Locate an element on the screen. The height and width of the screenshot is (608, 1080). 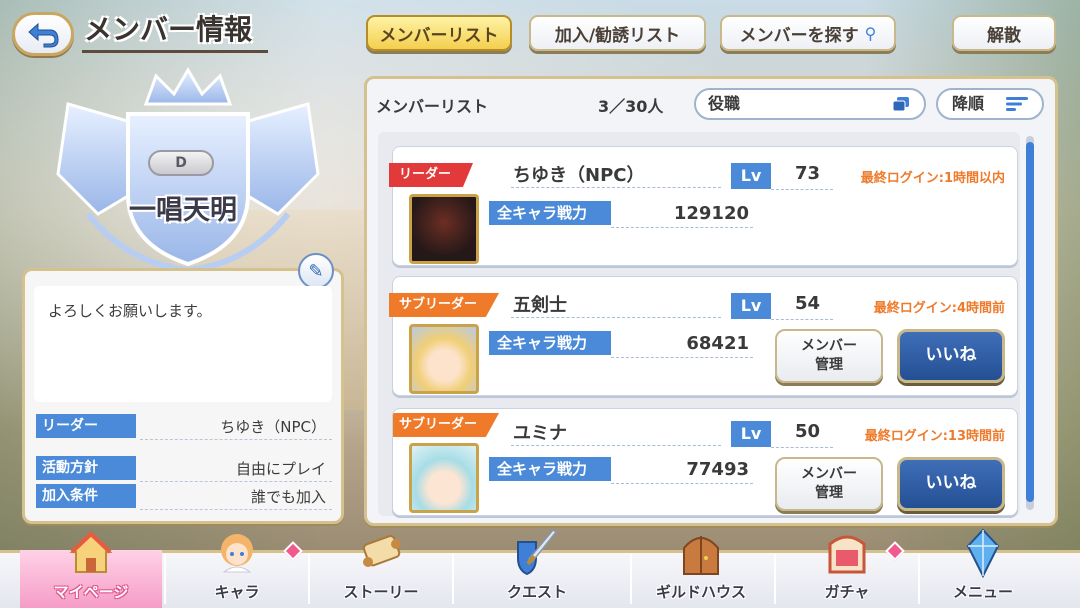
guild-info-condition-row: 加入条件 誰でも加入 is located at coordinates (184, 497).